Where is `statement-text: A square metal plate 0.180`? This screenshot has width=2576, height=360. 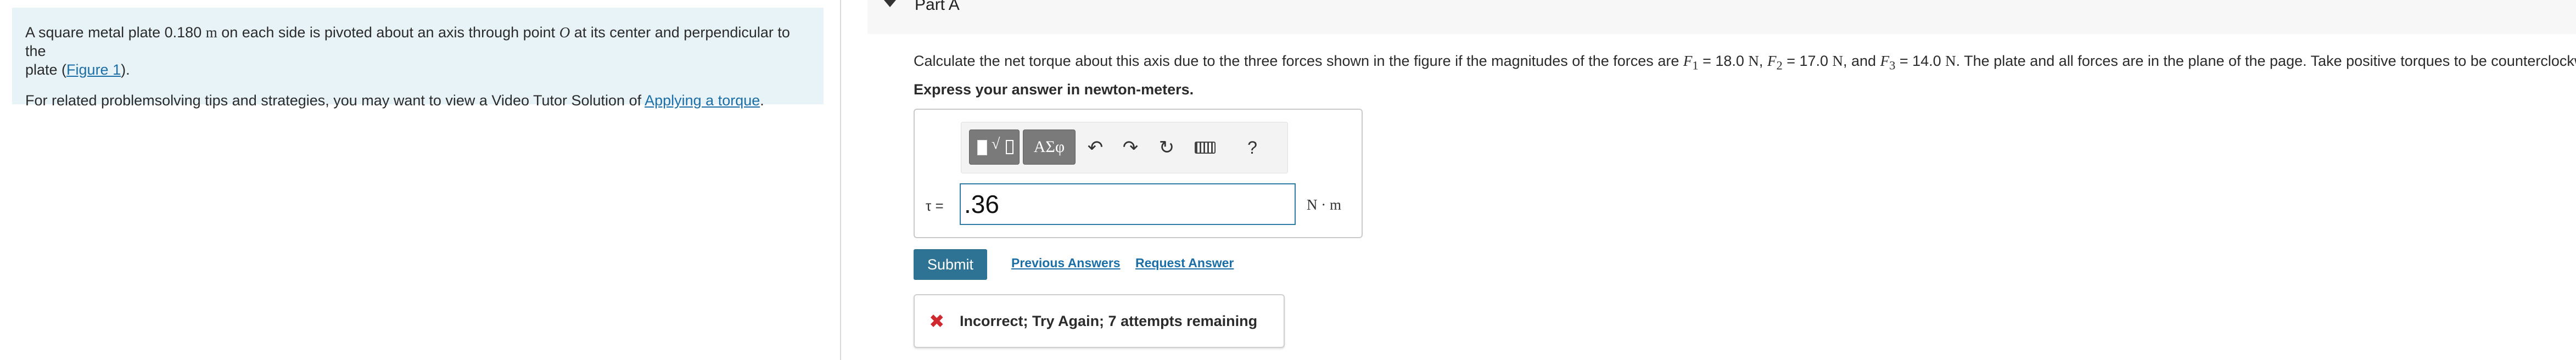
statement-text: A square metal plate 0.180 is located at coordinates (116, 32).